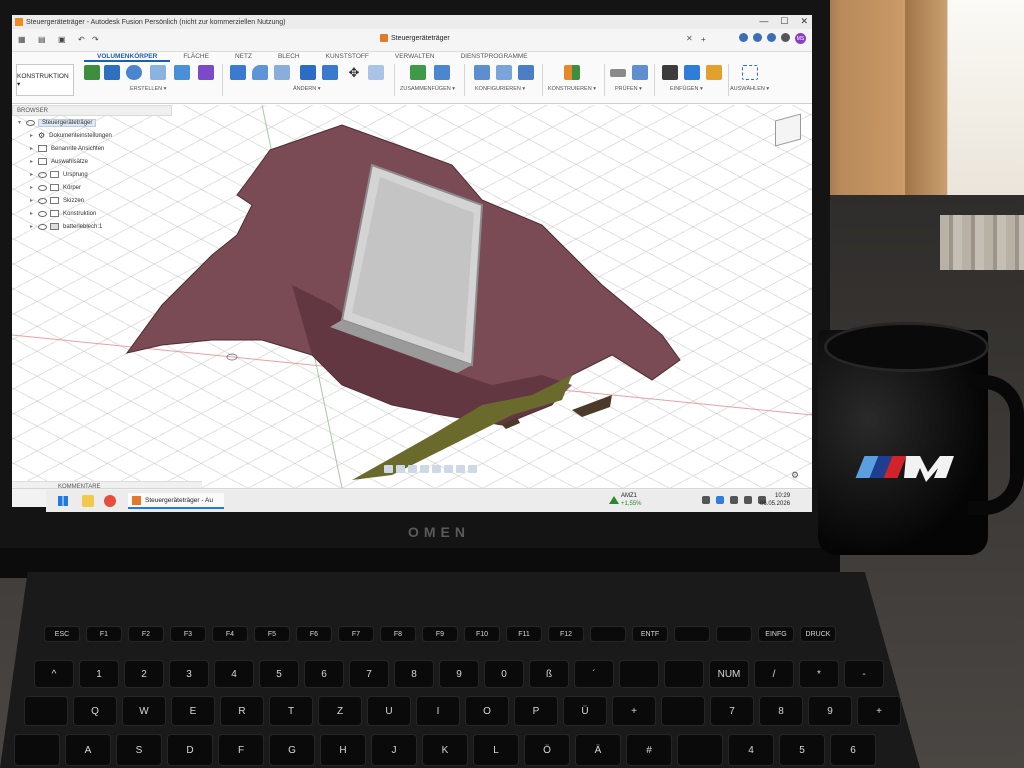  What do you see at coordinates (750, 72) in the screenshot?
I see `select-icon` at bounding box center [750, 72].